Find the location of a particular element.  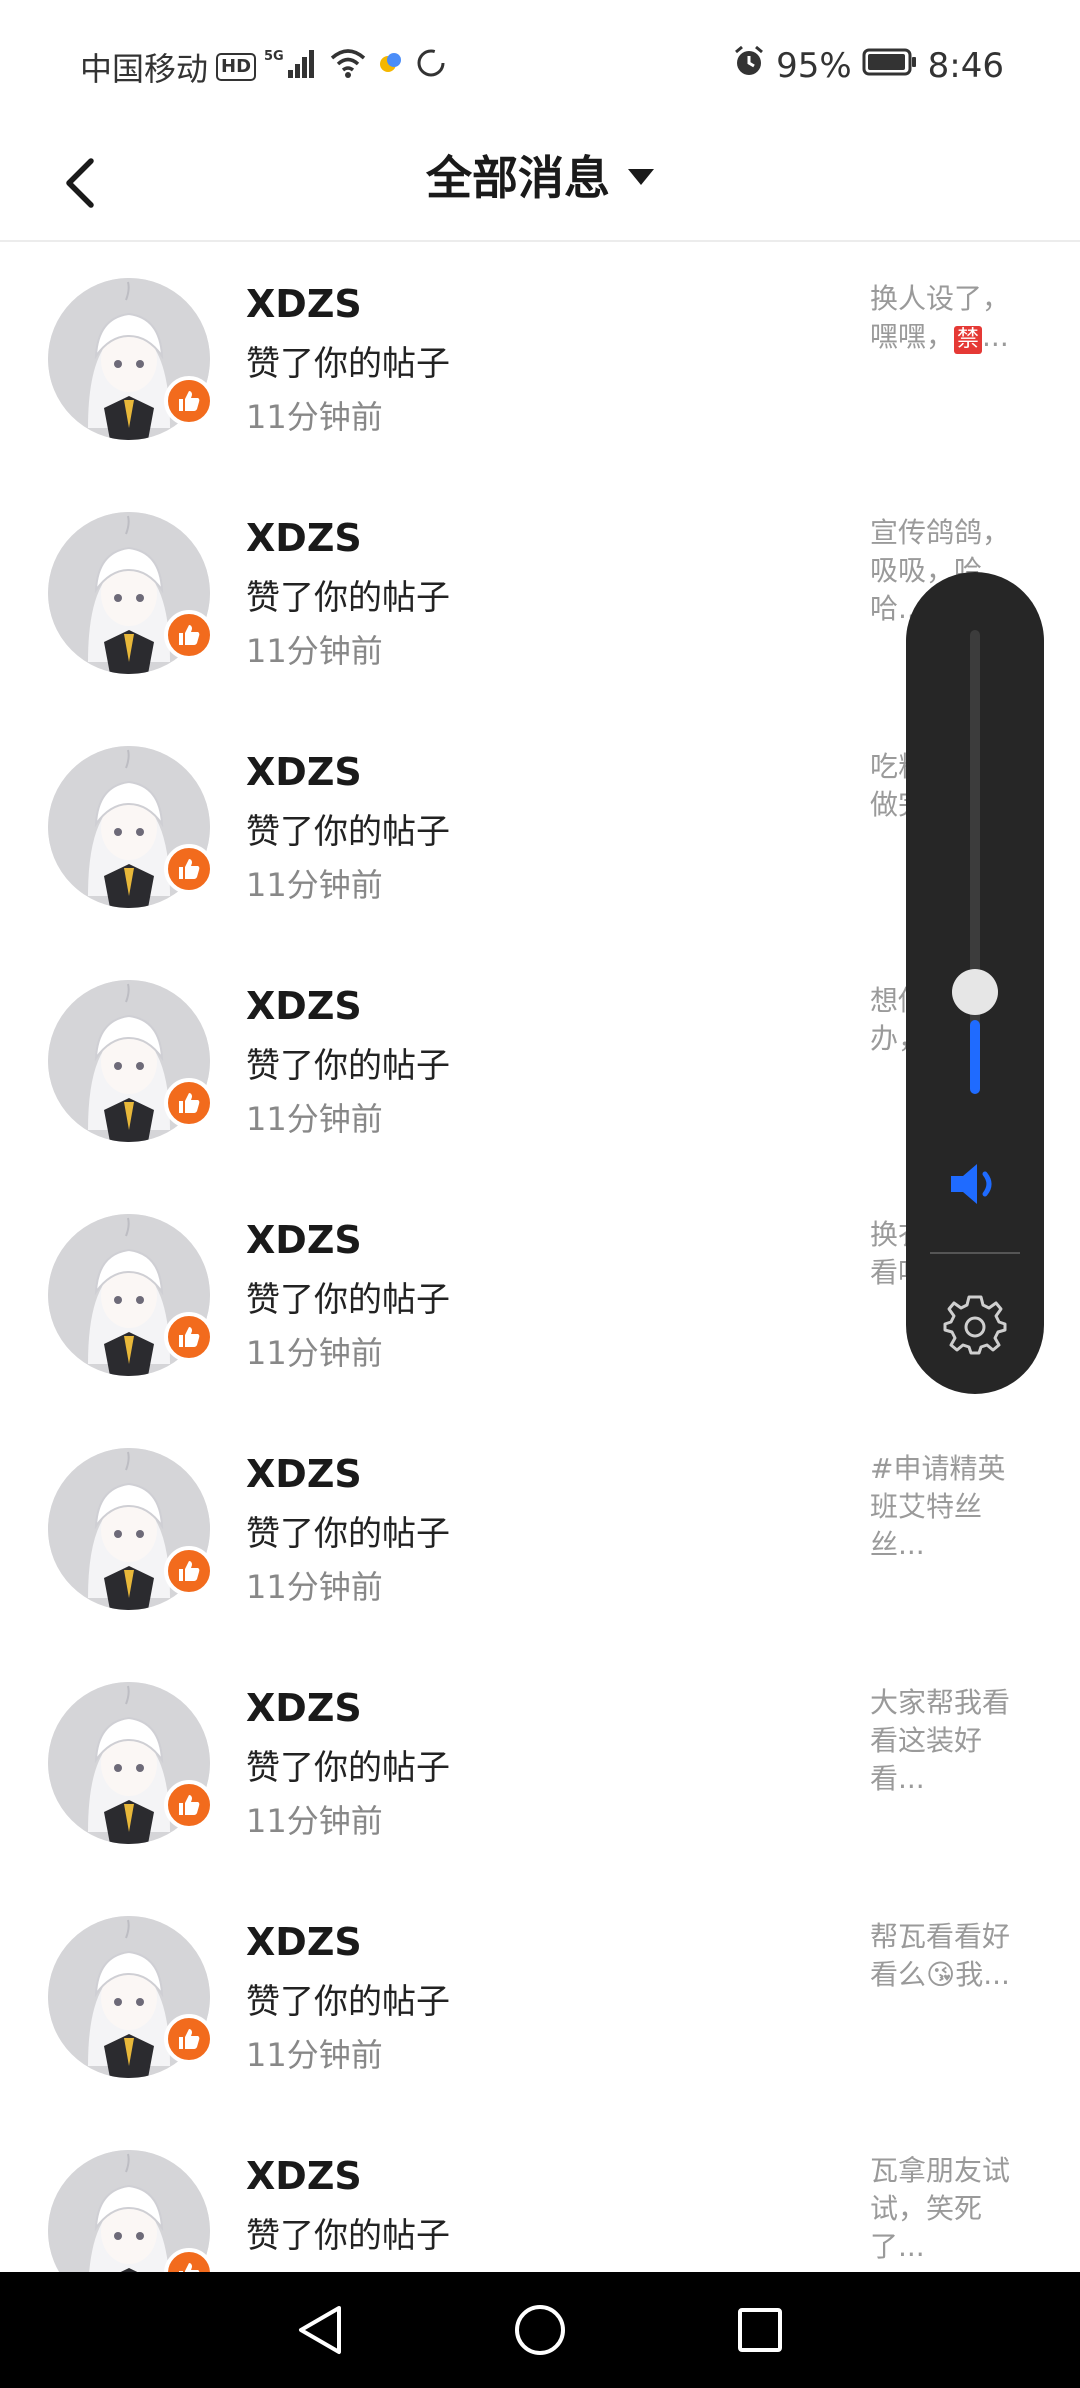

nav-recents-button is located at coordinates (760, 2330).